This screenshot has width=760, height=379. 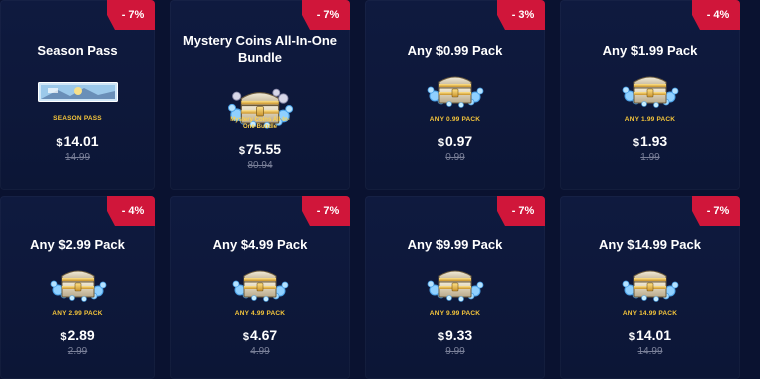 What do you see at coordinates (650, 244) in the screenshot?
I see `product-title: Any $14.99 Pack` at bounding box center [650, 244].